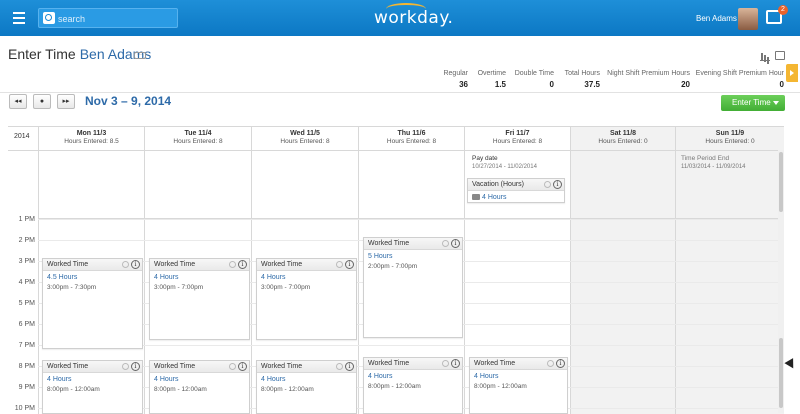  Describe the element at coordinates (716, 18) in the screenshot. I see `user-name: Ben Adams` at that location.